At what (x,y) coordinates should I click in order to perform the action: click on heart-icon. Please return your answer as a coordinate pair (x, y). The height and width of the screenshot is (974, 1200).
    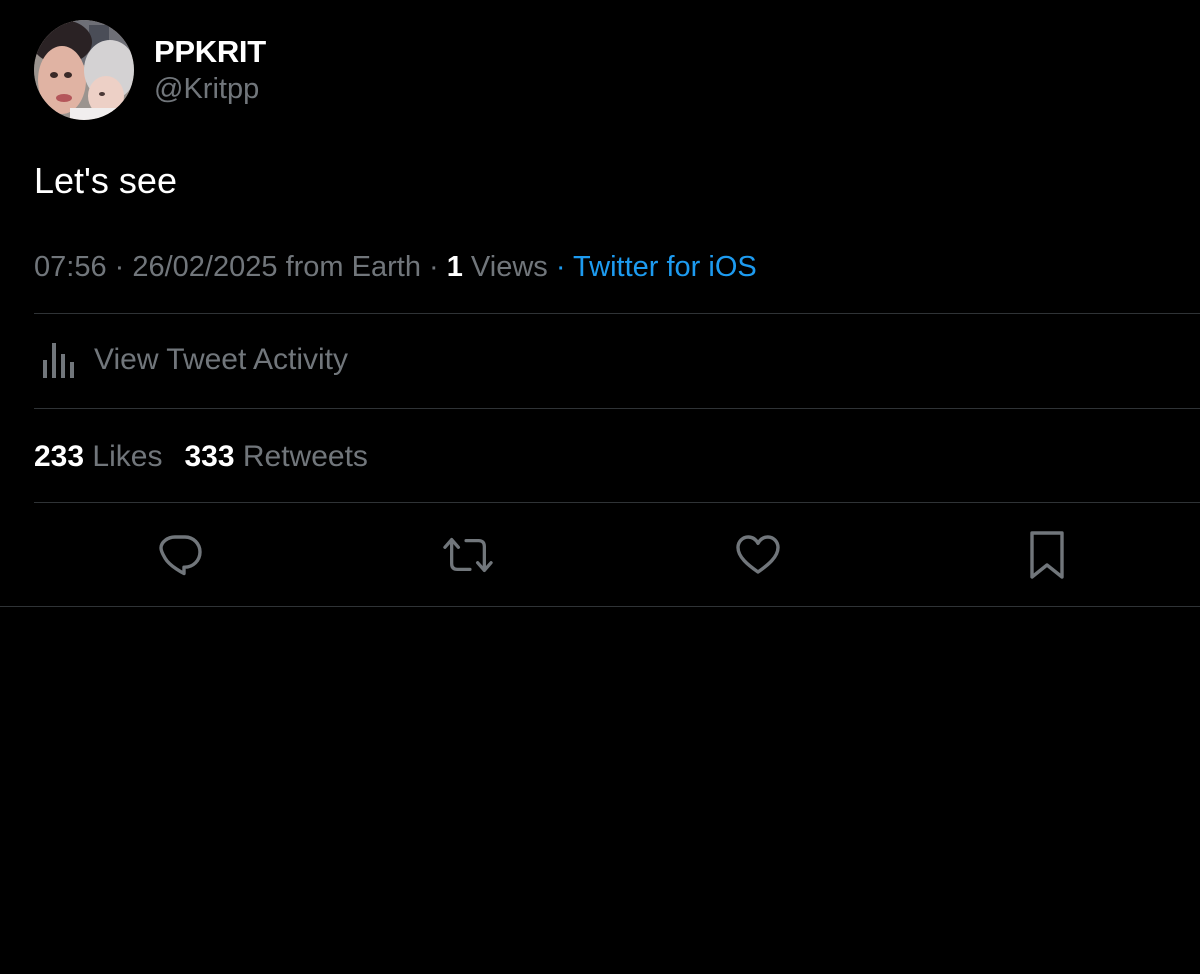
    Looking at the image, I should click on (758, 554).